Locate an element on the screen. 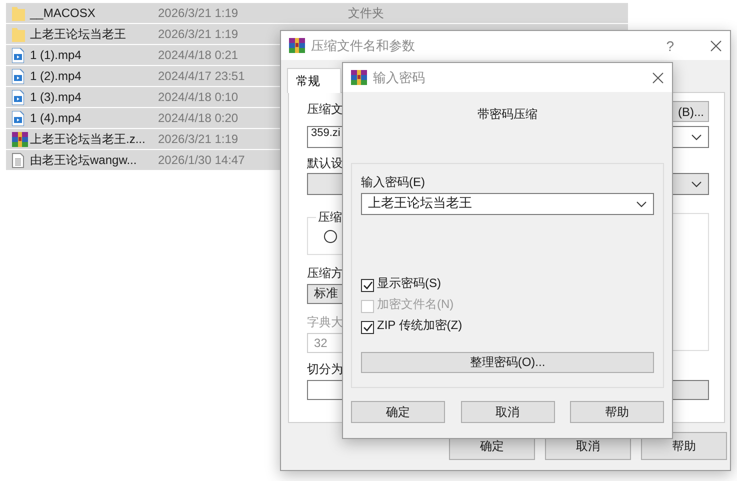  file-date: 2024/4/17 23:51 is located at coordinates (201, 76).